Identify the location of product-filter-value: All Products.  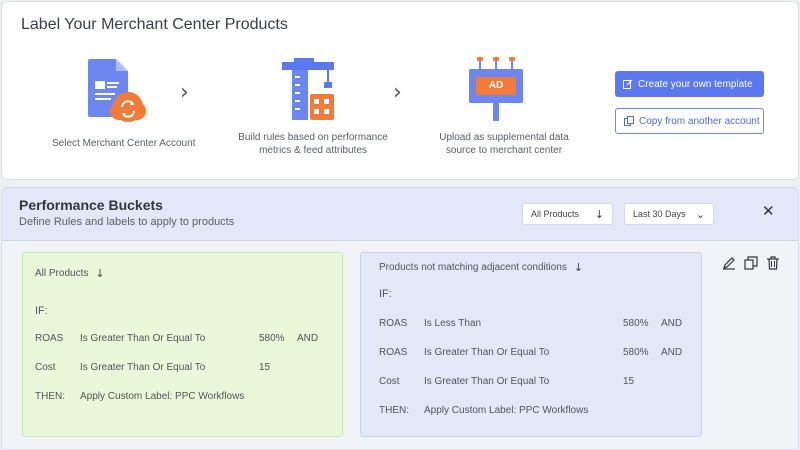
(555, 214).